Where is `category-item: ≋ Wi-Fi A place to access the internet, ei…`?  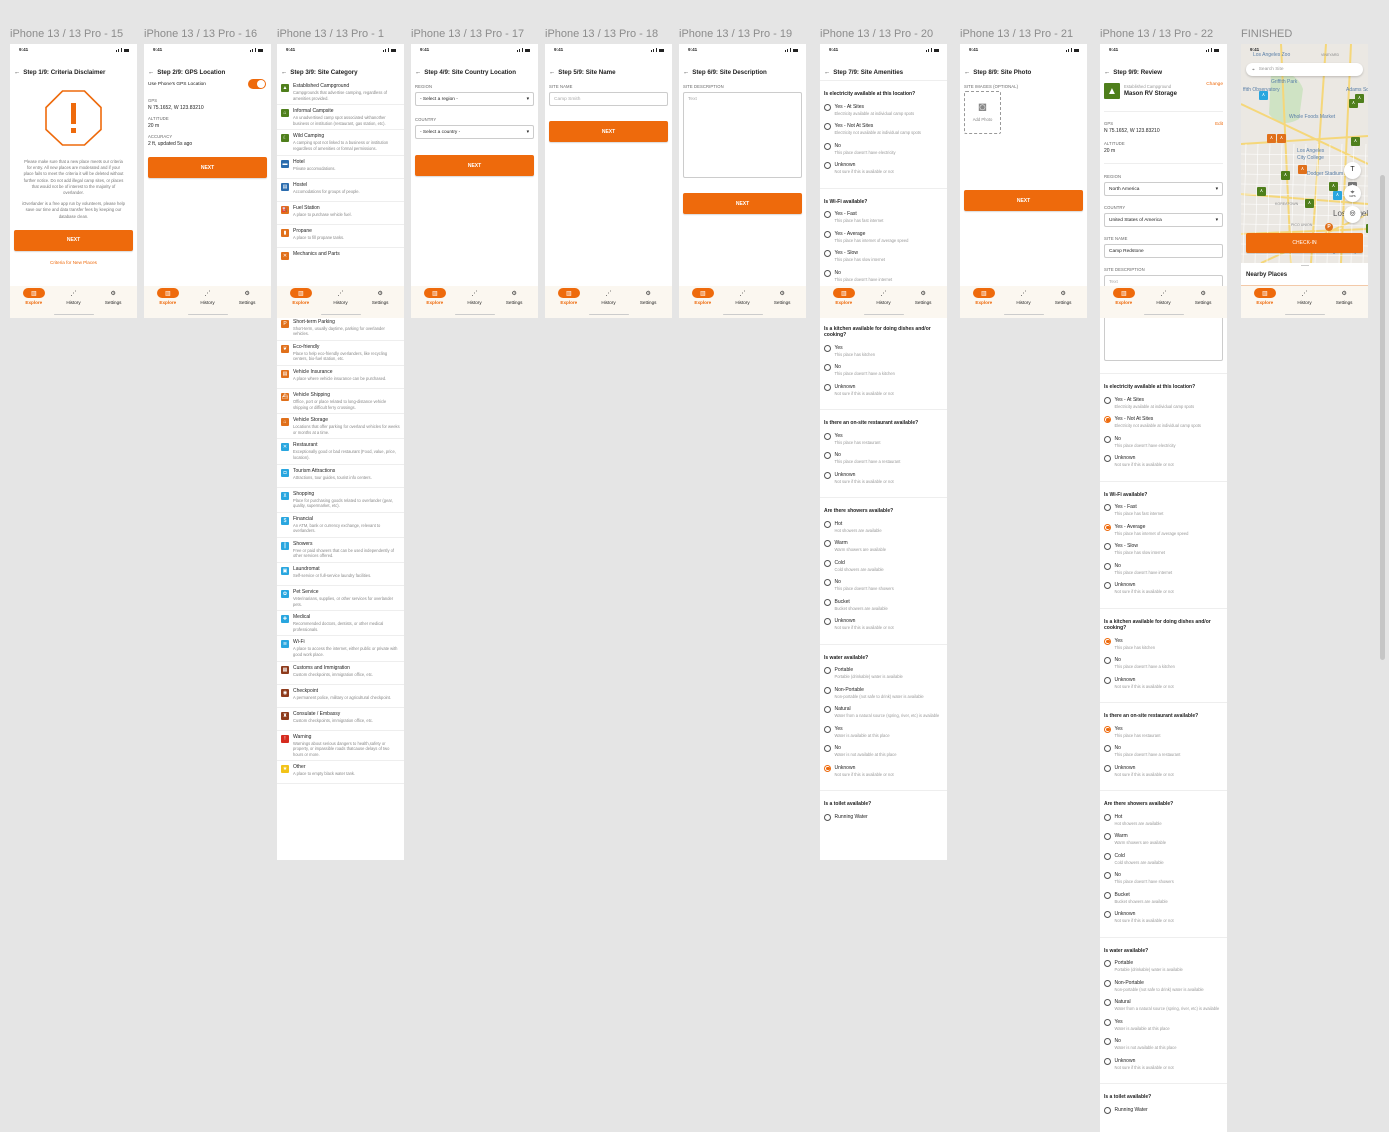
category-item: ≋ Wi-Fi A place to access the internet, ei… is located at coordinates (340, 649).